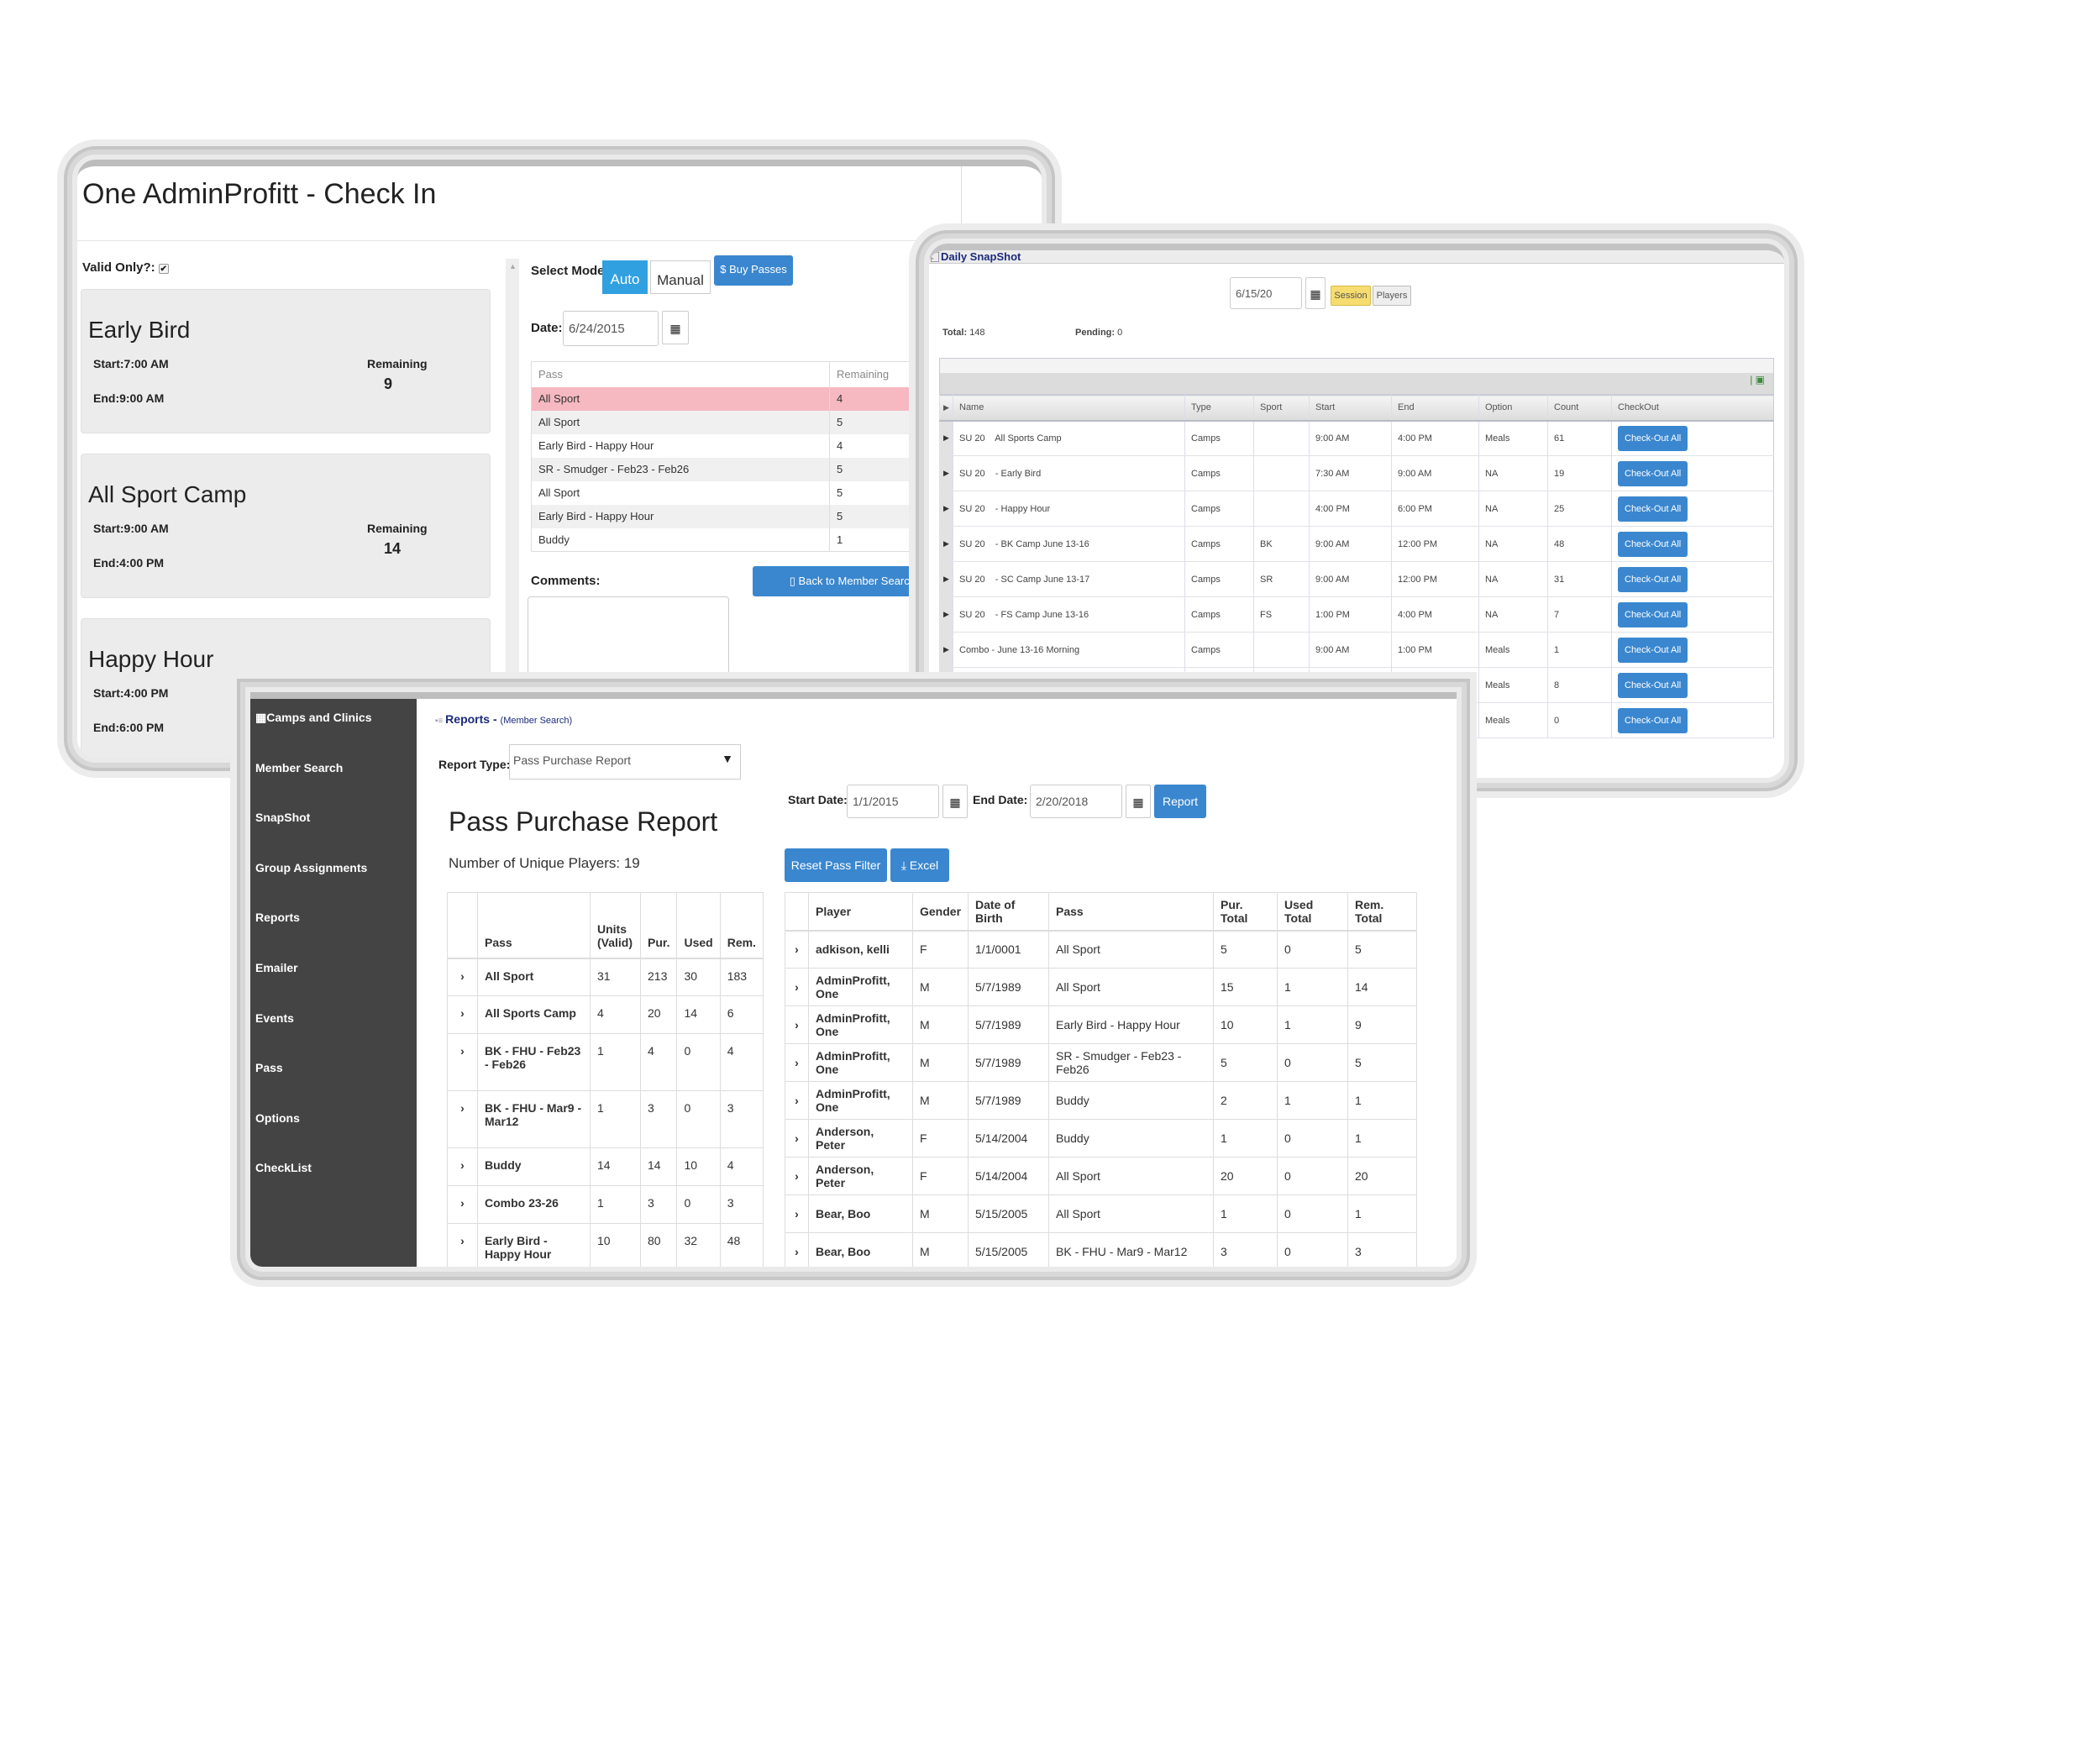 The width and height of the screenshot is (2100, 1764). What do you see at coordinates (163, 269) in the screenshot?
I see `valid-only-checkbox: ✔` at bounding box center [163, 269].